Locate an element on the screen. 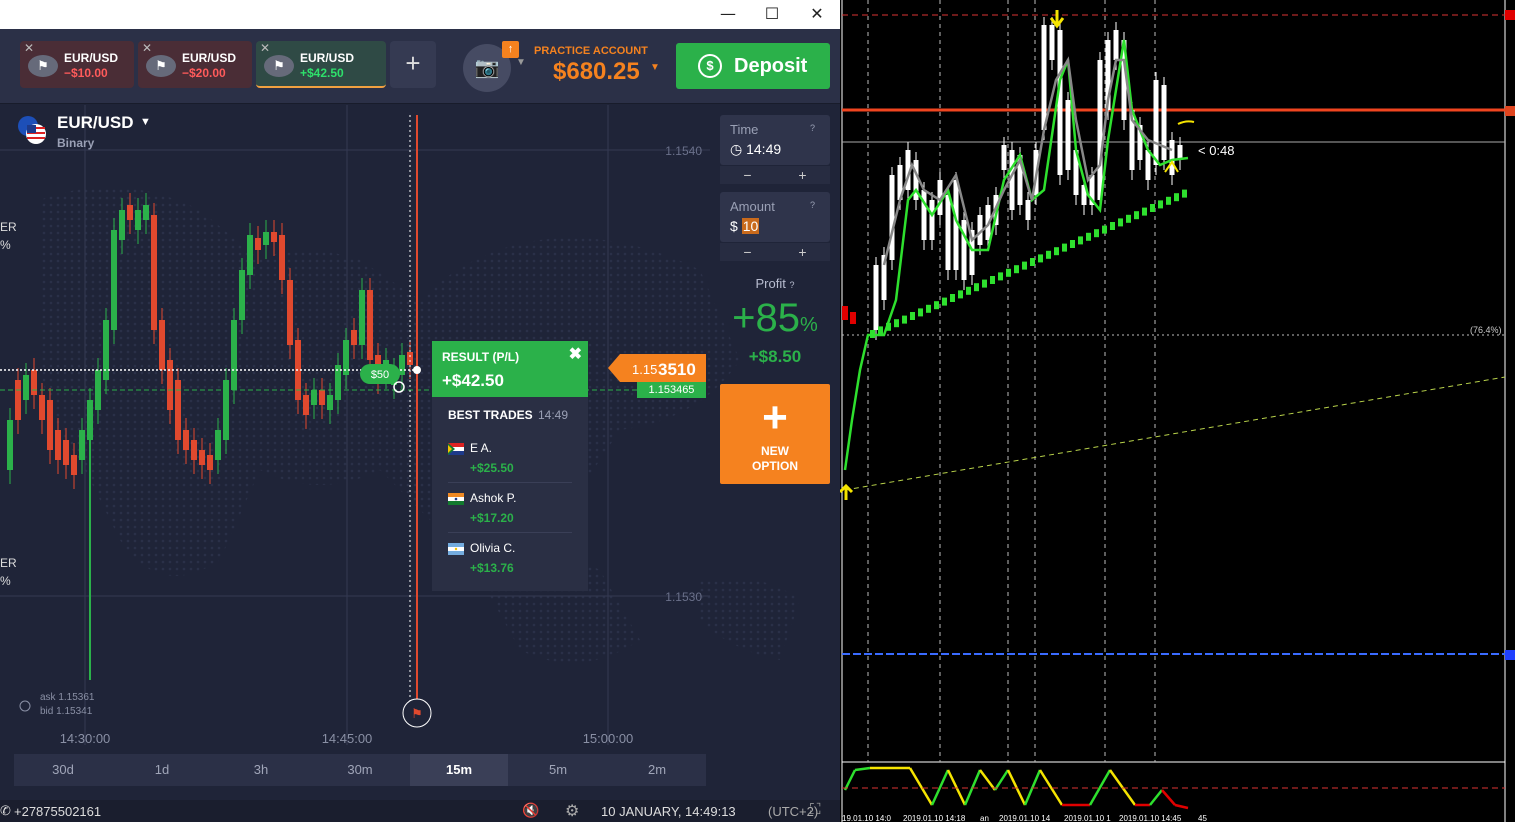  tab-pnl: +$42.50 is located at coordinates (322, 73).